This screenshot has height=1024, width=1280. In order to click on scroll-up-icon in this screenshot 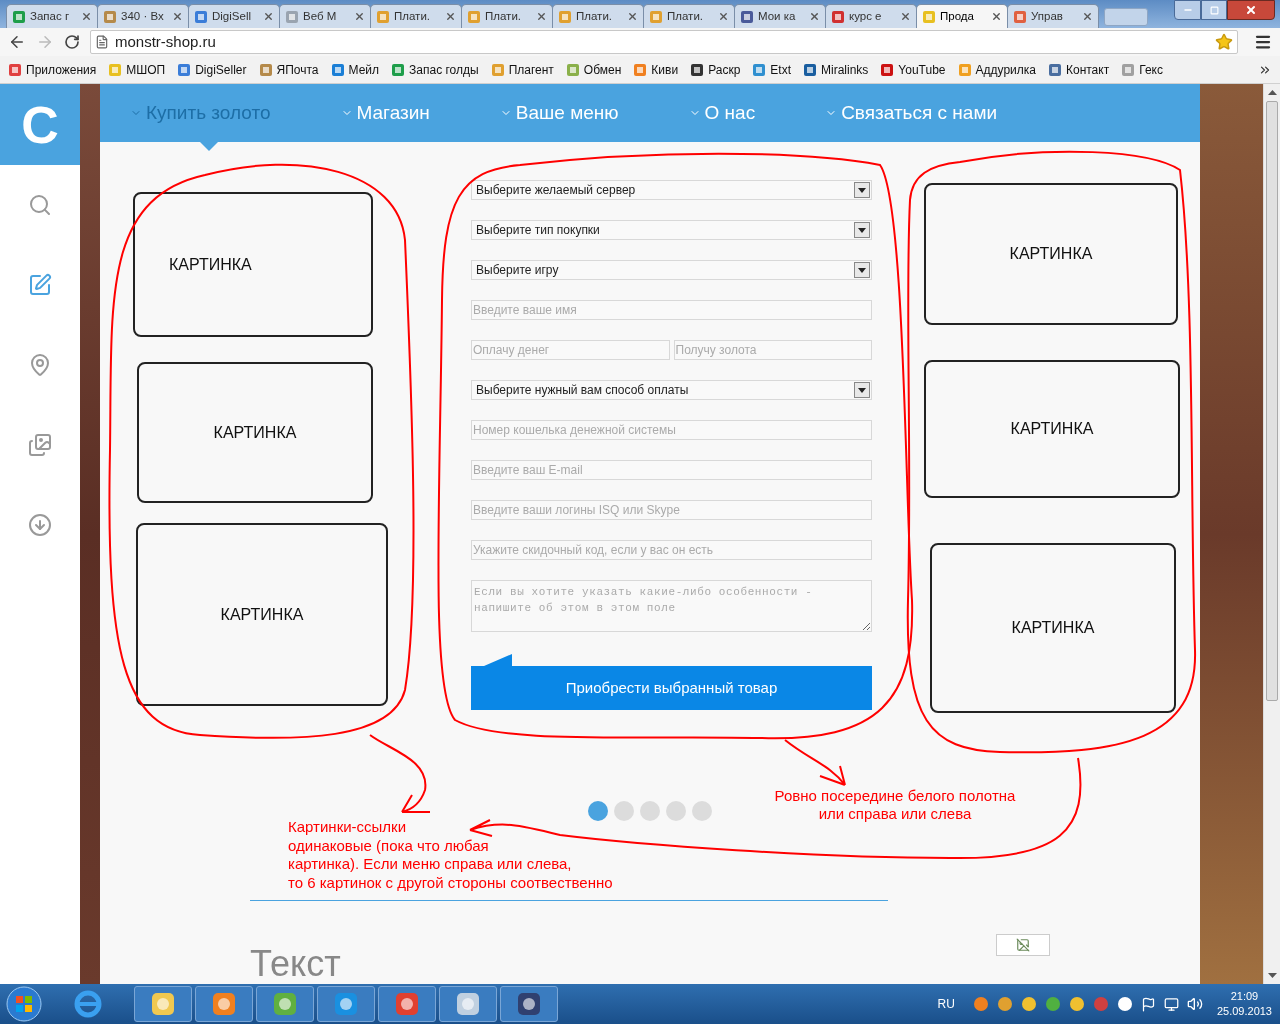, I will do `click(1272, 92)`.